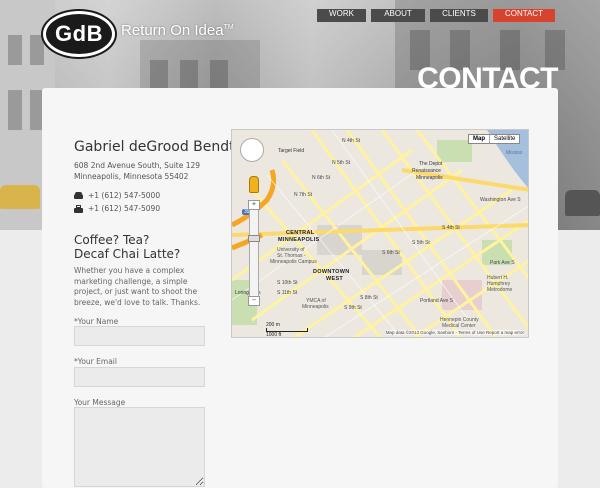 The image size is (600, 488). Describe the element at coordinates (487, 78) in the screenshot. I see `page-title: CONTACT` at that location.